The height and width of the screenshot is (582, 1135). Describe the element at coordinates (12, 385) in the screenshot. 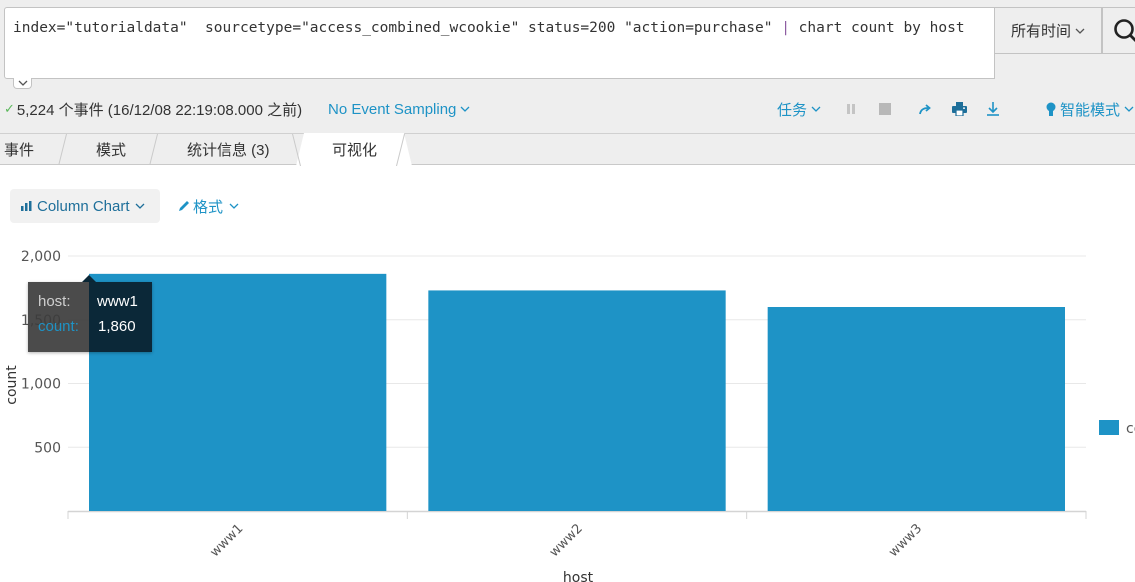

I see `y-axis-title: count` at that location.